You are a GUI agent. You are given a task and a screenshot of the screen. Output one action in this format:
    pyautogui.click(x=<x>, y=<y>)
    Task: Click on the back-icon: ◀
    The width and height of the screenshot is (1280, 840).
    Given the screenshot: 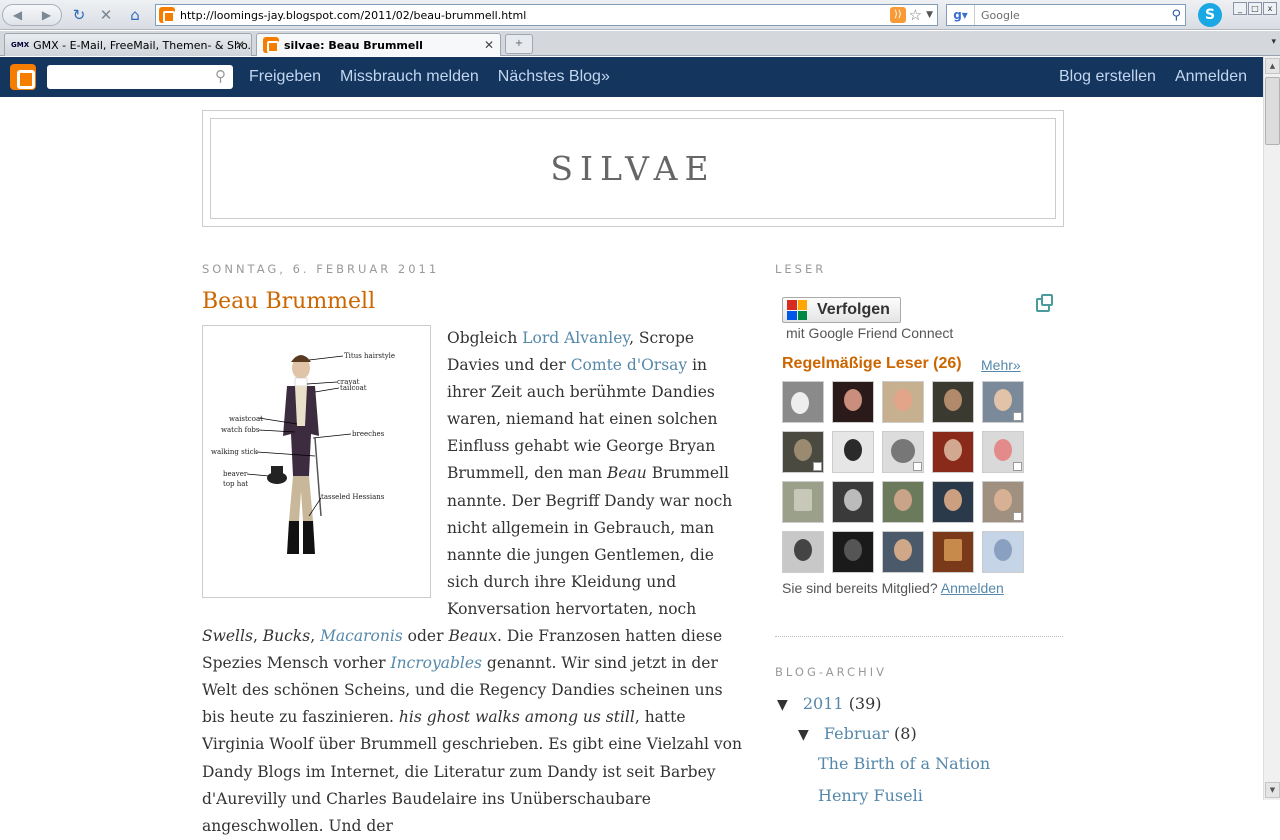 What is the action you would take?
    pyautogui.click(x=17, y=15)
    